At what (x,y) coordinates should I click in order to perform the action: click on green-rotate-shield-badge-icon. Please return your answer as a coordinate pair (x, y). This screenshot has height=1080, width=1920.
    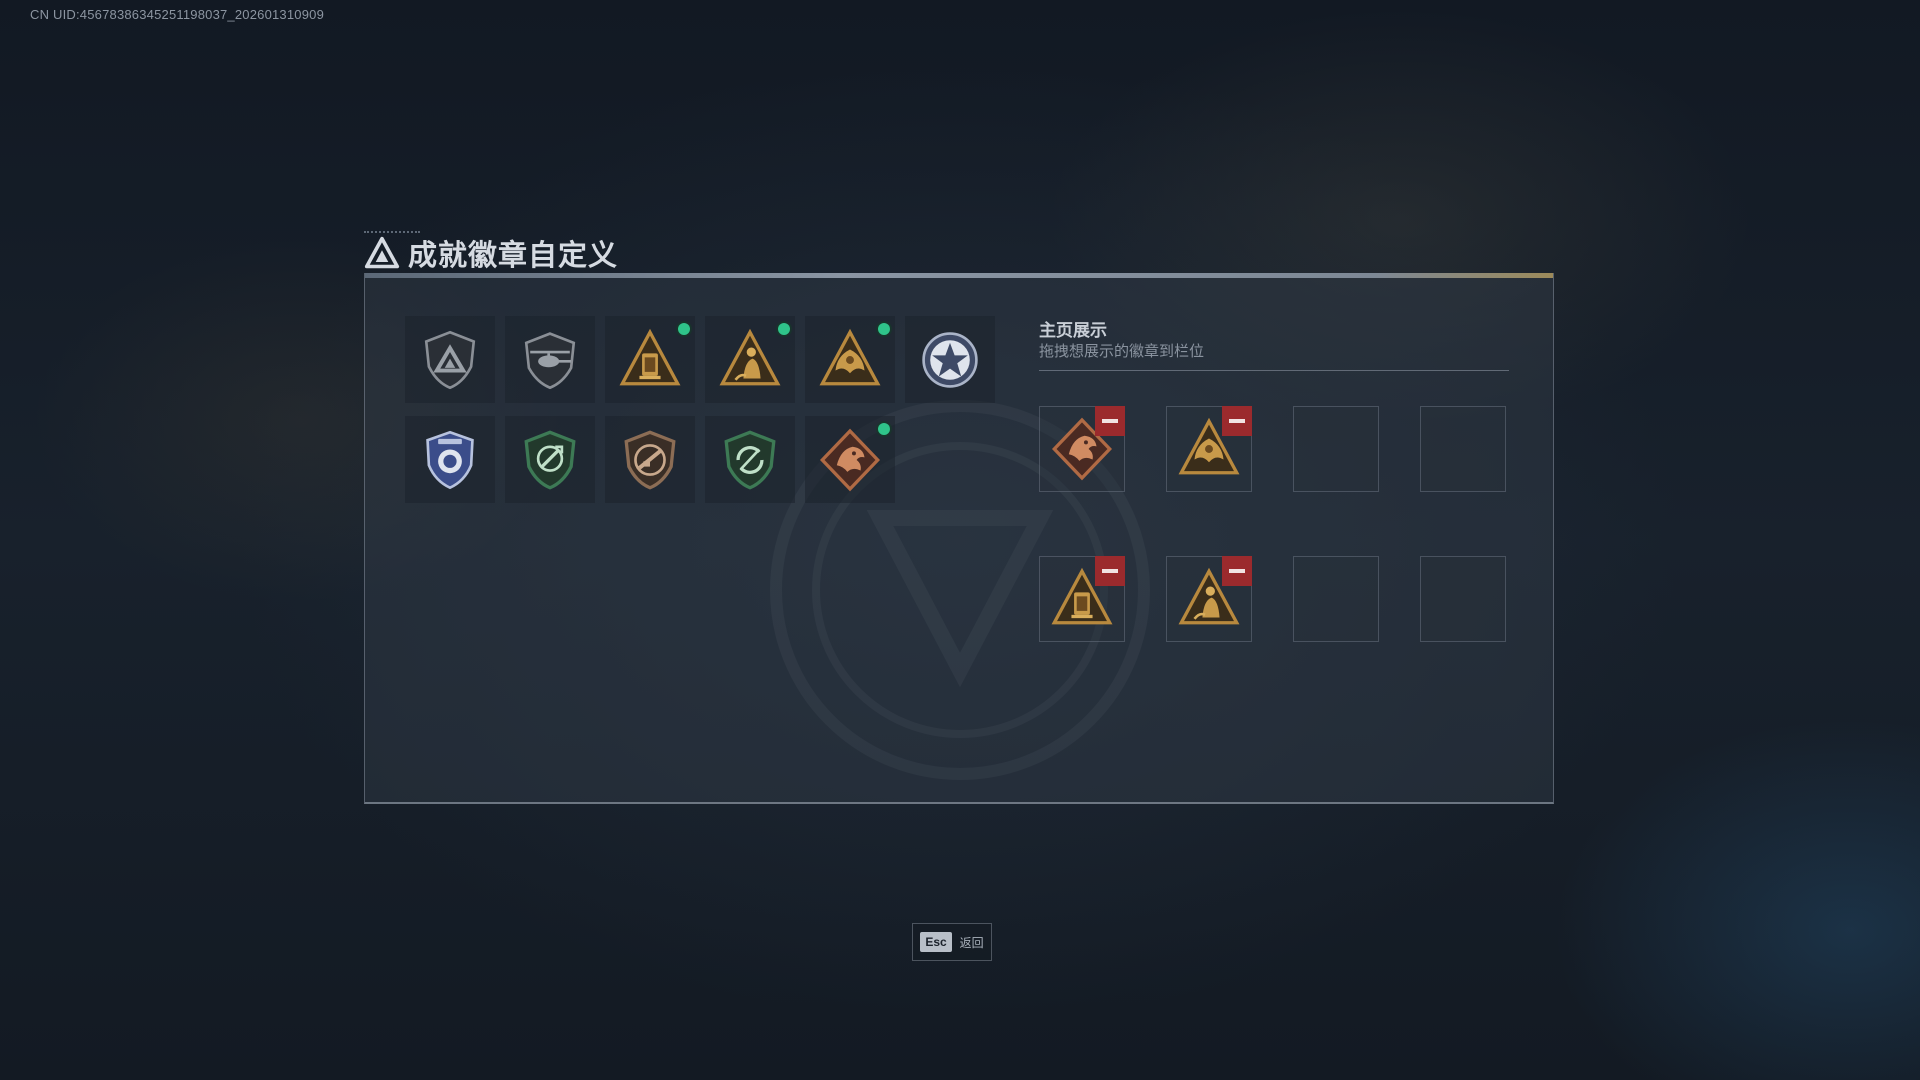
    Looking at the image, I should click on (750, 459).